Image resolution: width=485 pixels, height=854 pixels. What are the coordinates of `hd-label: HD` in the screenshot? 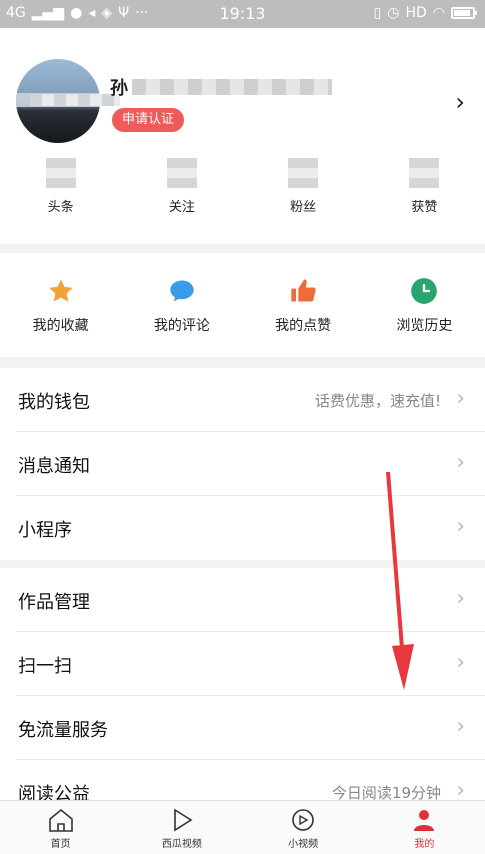 It's located at (416, 13).